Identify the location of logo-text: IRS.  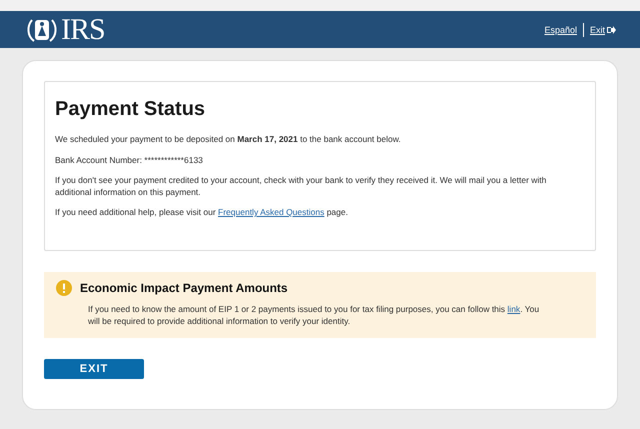
(83, 29).